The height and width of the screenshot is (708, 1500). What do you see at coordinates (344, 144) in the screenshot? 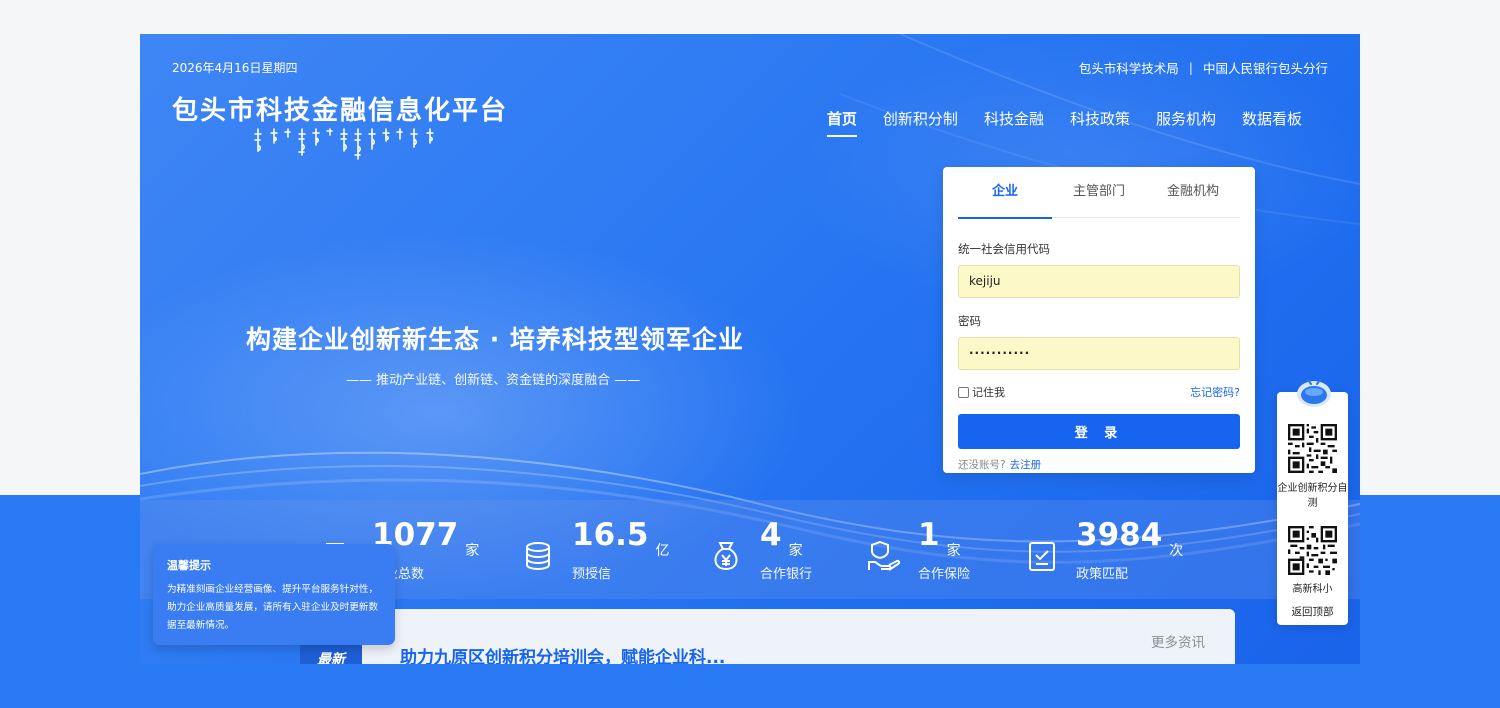
I see `mongolian-script-logo` at bounding box center [344, 144].